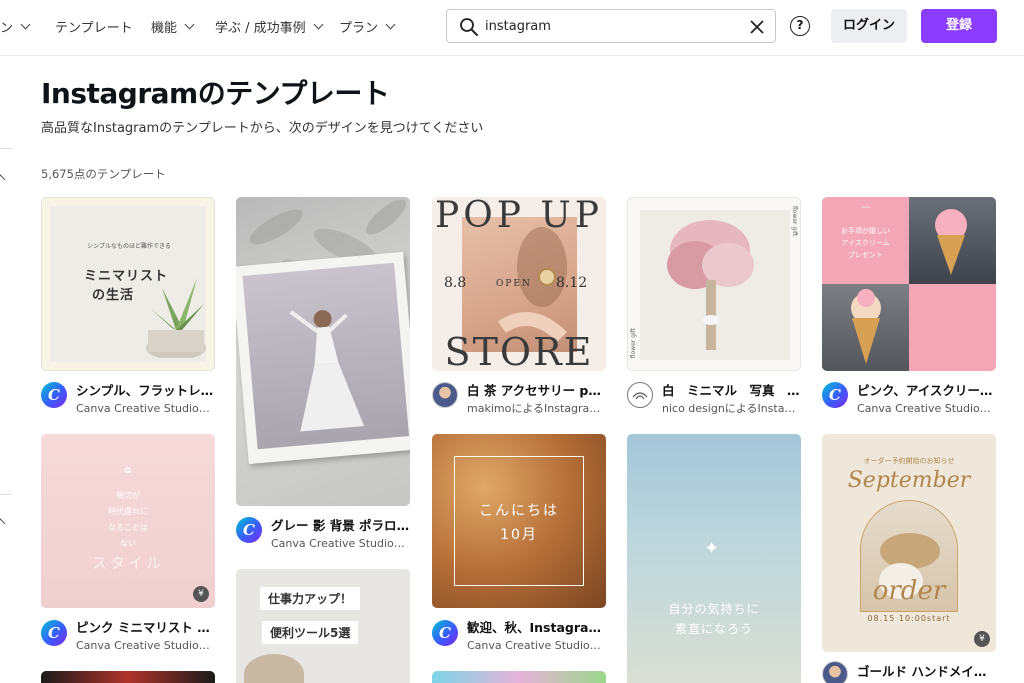  I want to click on template-text: order, so click(909, 591).